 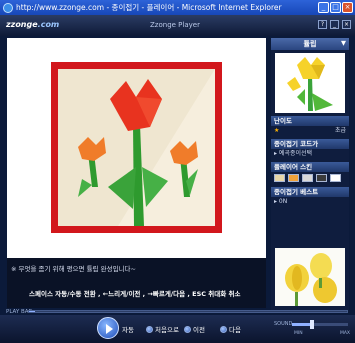 What do you see at coordinates (73, 269) in the screenshot?
I see `instruction-text: ※ 무엇을 좀기 위해 평으면 튤립 완성입니다~` at bounding box center [73, 269].